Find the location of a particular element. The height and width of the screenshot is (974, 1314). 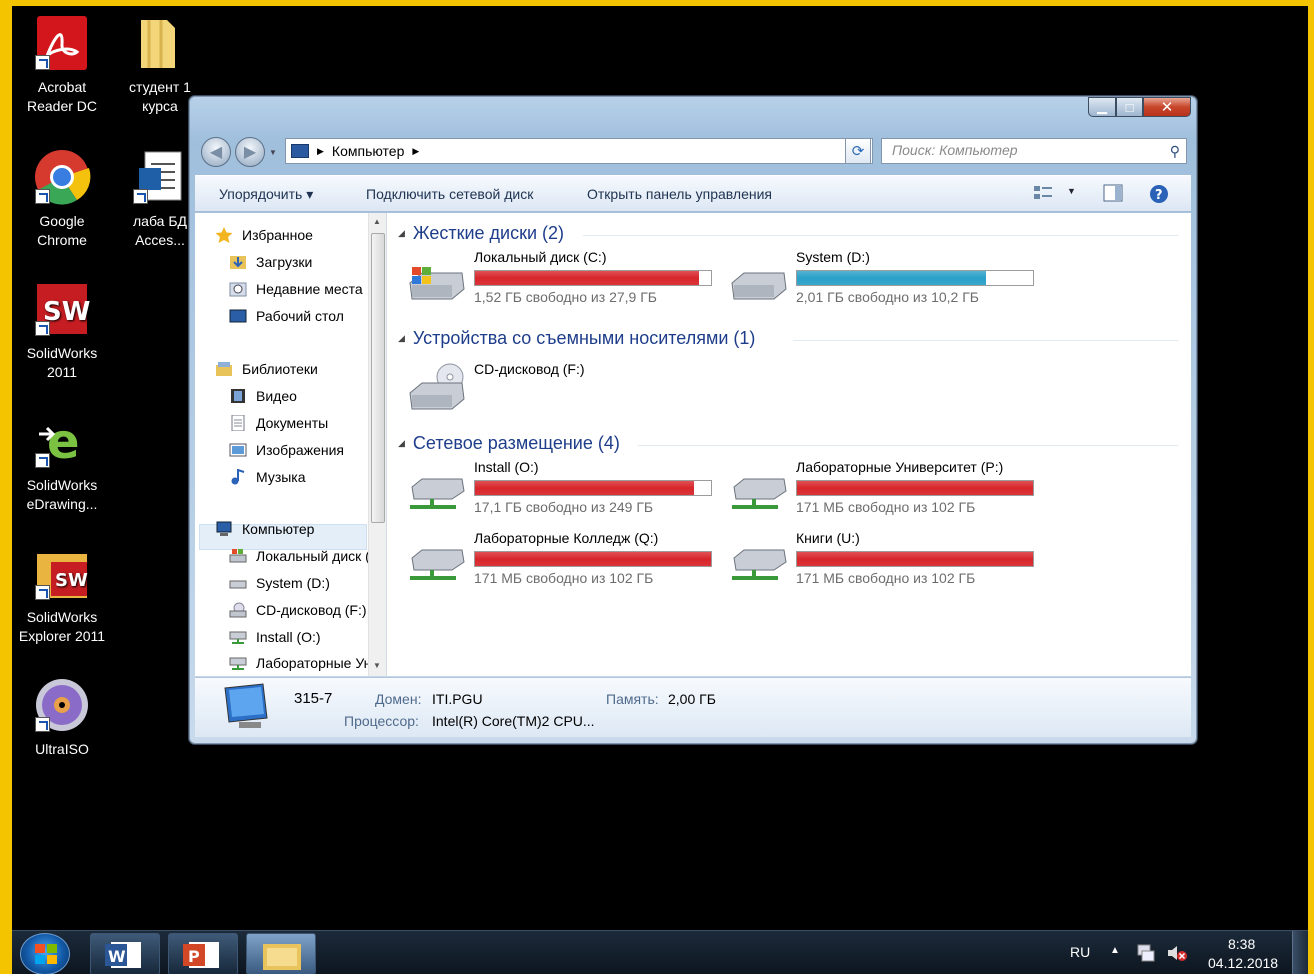

nav-desktop: Рабочий стол is located at coordinates (286, 316).